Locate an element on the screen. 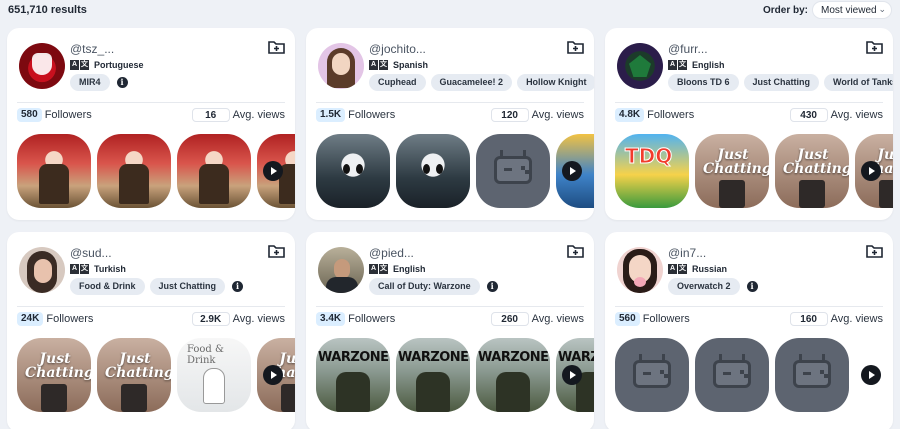  category-tag: Overwatch 2 is located at coordinates (704, 286).